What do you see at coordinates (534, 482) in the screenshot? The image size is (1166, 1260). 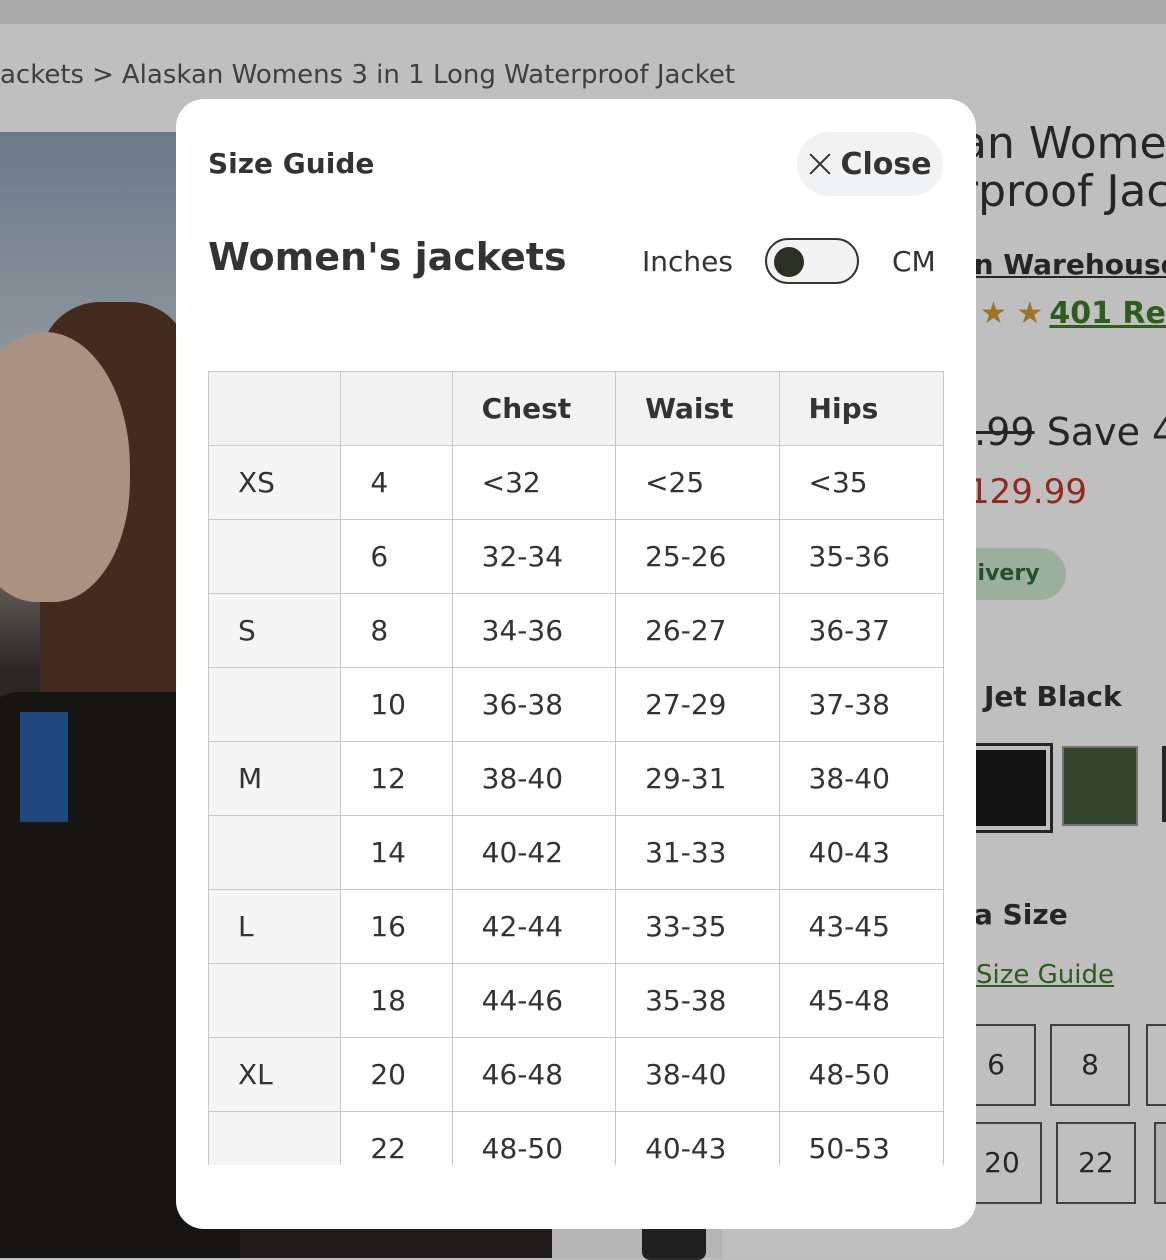 I see `cell-chest: <32` at bounding box center [534, 482].